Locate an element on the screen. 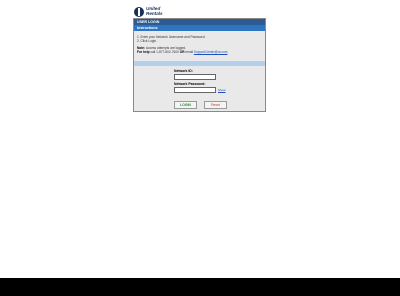 This screenshot has height=296, width=400. help-label: For help is located at coordinates (143, 52).